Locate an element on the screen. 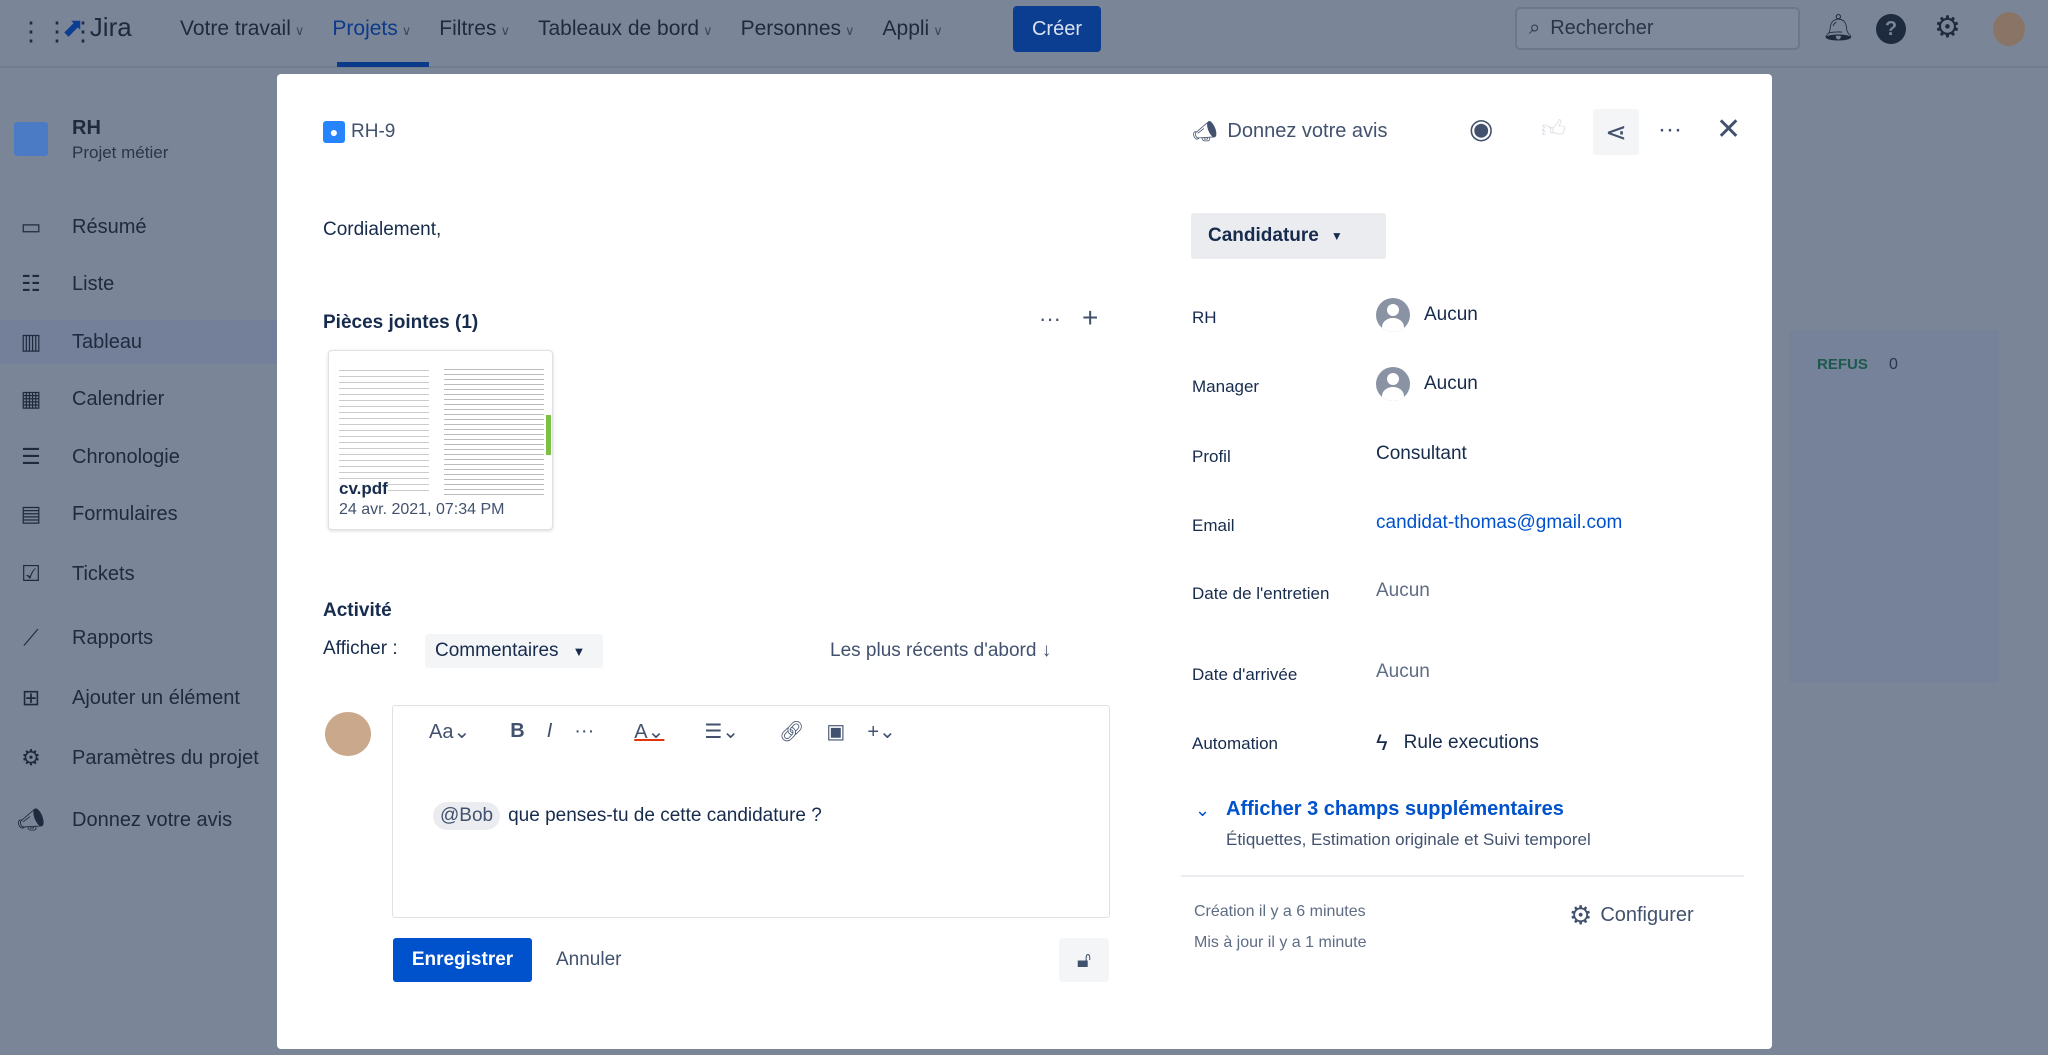 The height and width of the screenshot is (1055, 2048). attachment-name: cv.pdf is located at coordinates (363, 489).